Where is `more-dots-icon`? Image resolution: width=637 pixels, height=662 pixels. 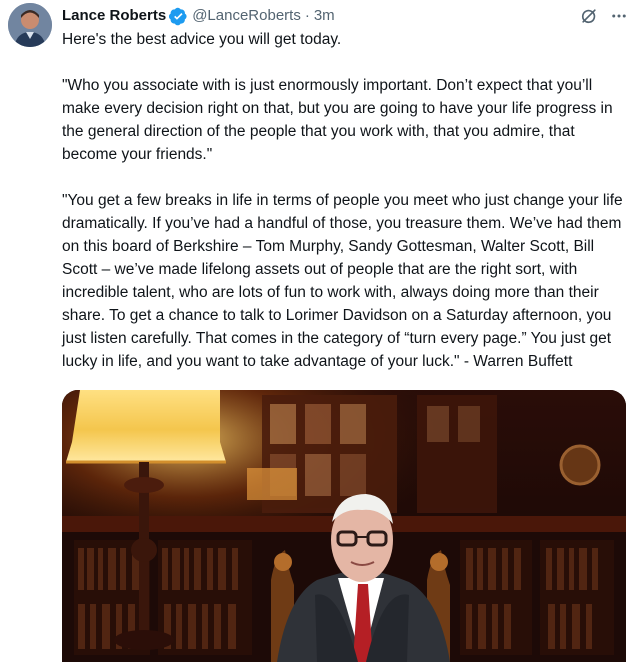 more-dots-icon is located at coordinates (619, 16).